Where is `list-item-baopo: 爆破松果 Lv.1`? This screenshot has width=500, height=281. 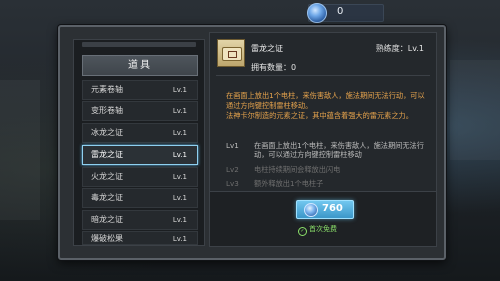 list-item-baopo: 爆破松果 Lv.1 is located at coordinates (140, 238).